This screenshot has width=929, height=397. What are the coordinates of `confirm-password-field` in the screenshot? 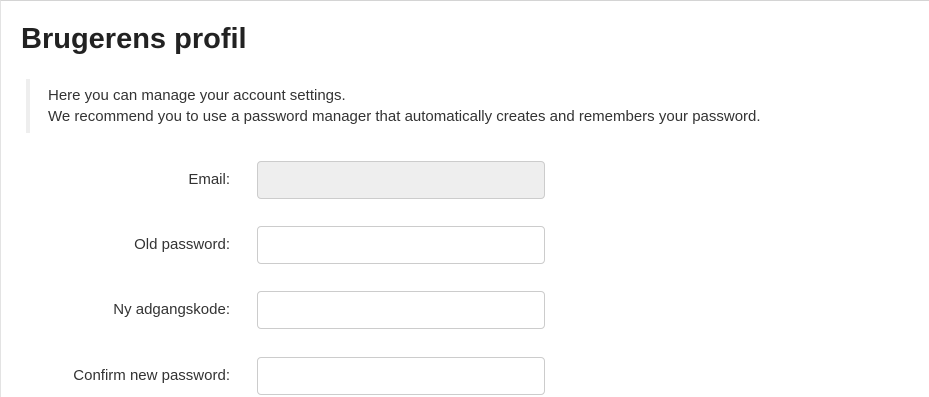 It's located at (401, 376).